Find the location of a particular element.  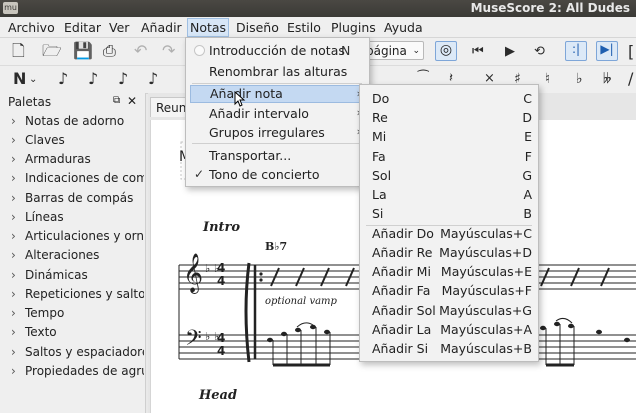

submenu-item: Añadir La Mayúsculas+A is located at coordinates (452, 331).